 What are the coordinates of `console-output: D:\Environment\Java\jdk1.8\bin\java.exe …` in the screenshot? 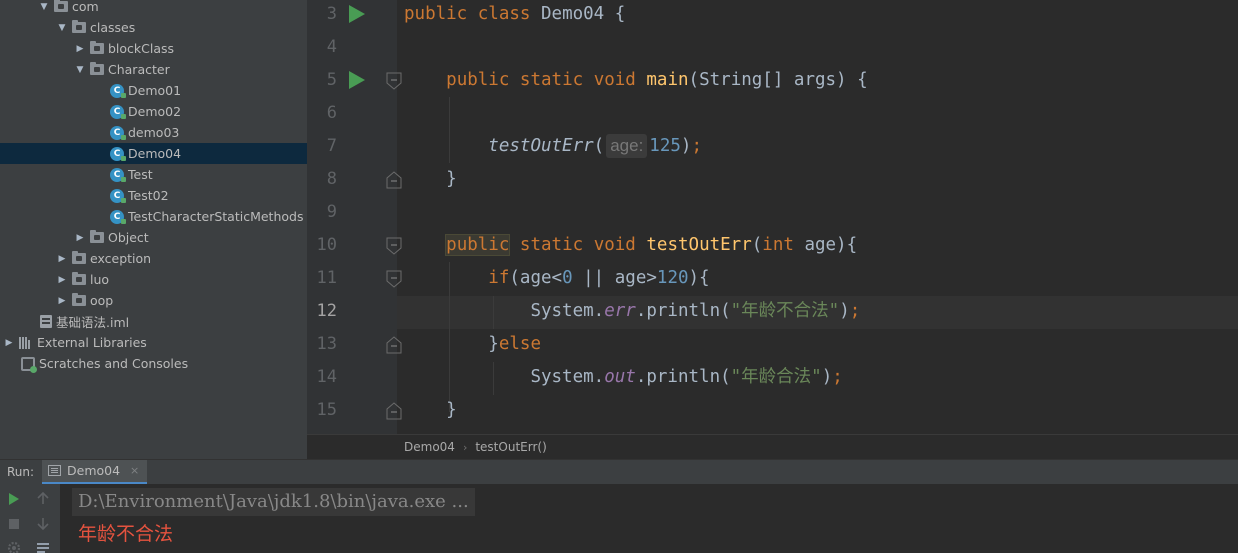 It's located at (649, 518).